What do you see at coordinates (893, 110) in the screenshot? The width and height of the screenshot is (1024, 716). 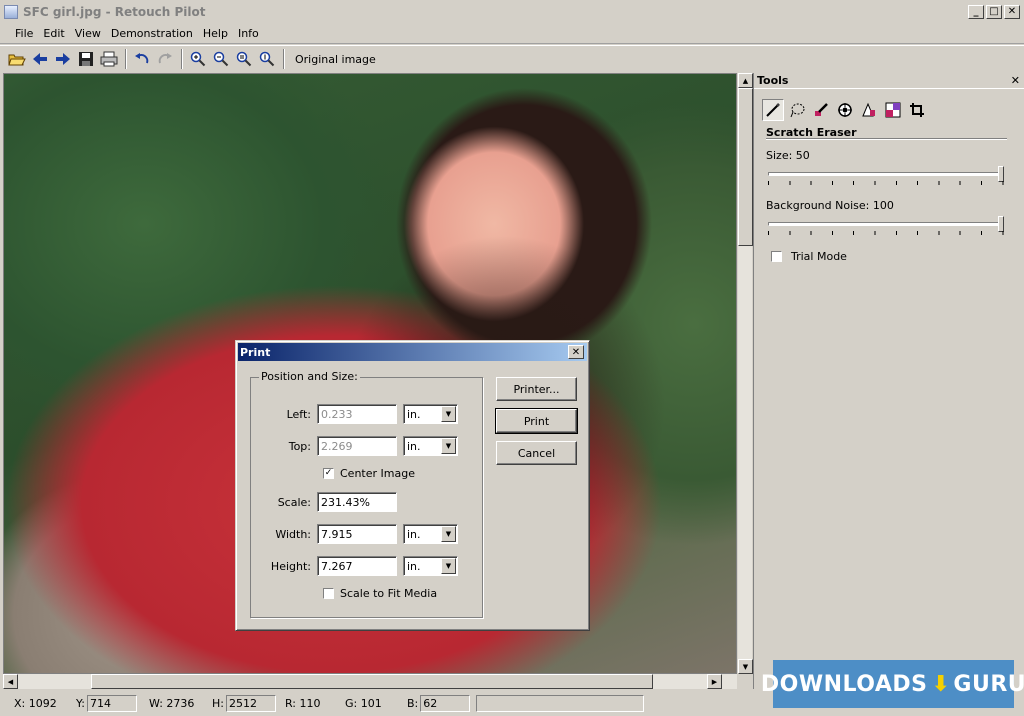 I see `tool-replace` at bounding box center [893, 110].